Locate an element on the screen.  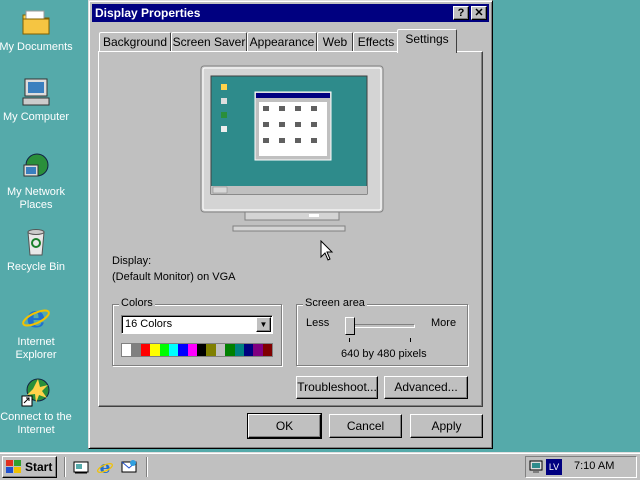
cancel-button: Cancel is located at coordinates (365, 426).